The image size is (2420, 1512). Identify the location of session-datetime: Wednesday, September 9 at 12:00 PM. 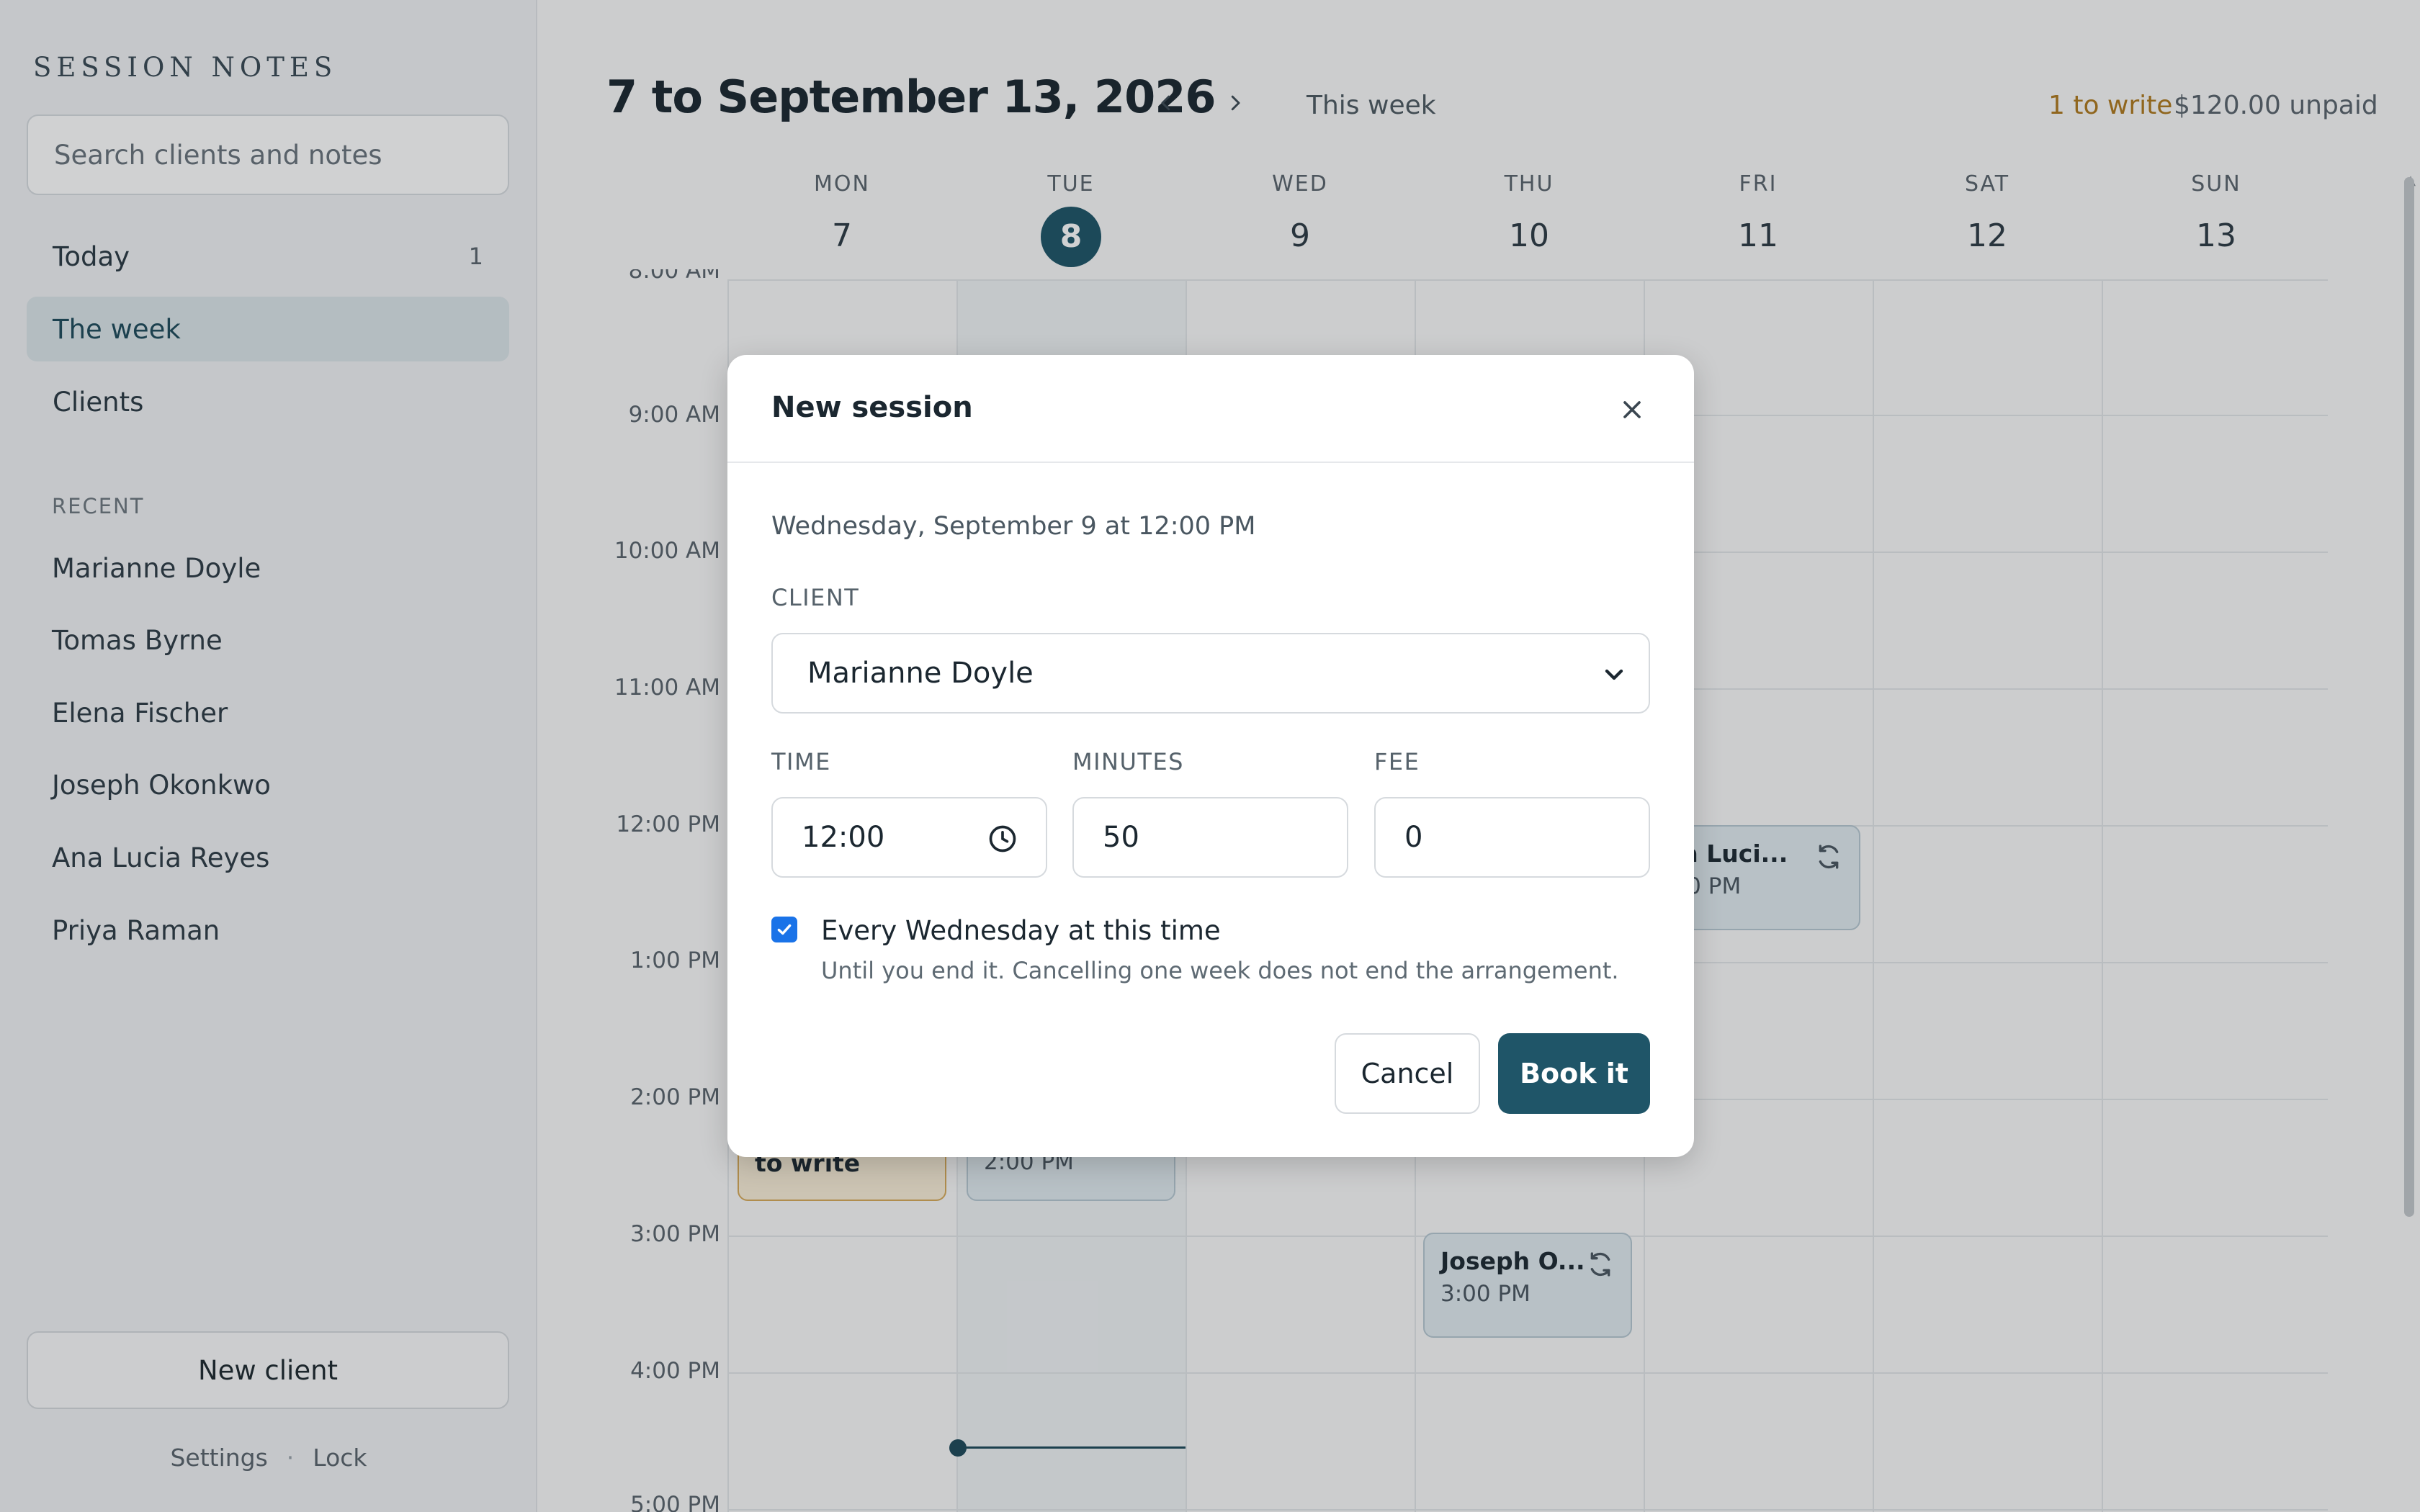
(1014, 526).